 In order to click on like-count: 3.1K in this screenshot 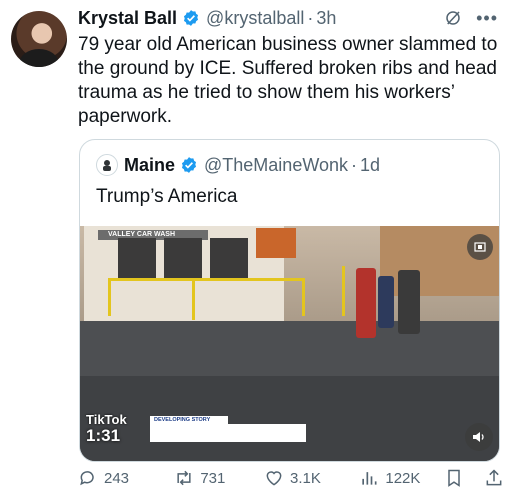, I will do `click(305, 478)`.